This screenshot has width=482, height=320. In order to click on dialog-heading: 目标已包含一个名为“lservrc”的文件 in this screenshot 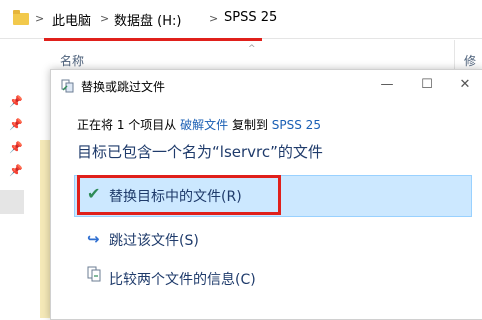, I will do `click(200, 152)`.